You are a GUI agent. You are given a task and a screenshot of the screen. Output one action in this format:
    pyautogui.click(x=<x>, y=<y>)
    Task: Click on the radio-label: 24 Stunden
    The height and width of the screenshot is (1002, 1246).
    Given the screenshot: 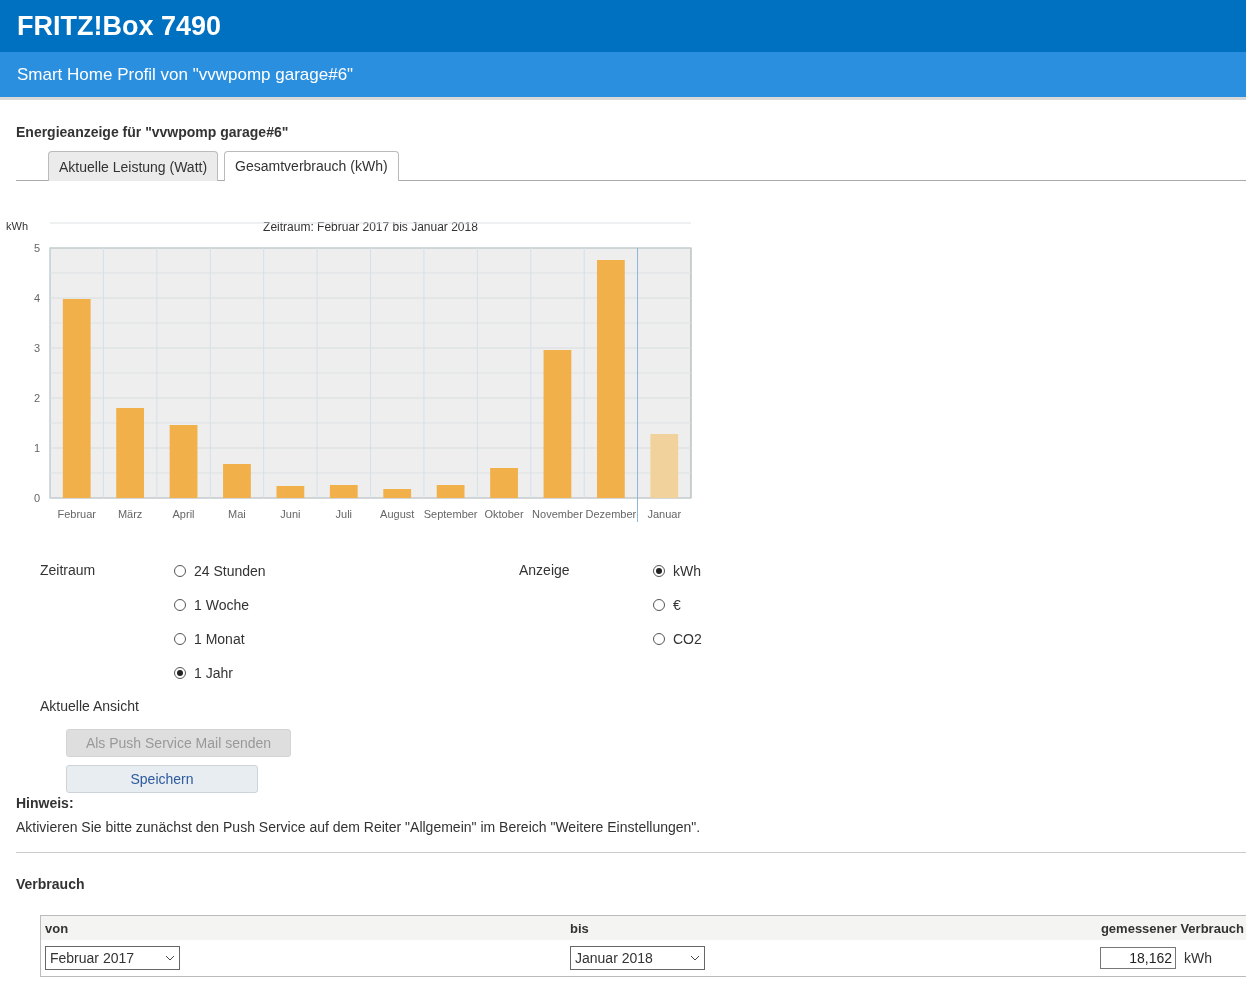 What is the action you would take?
    pyautogui.click(x=230, y=571)
    